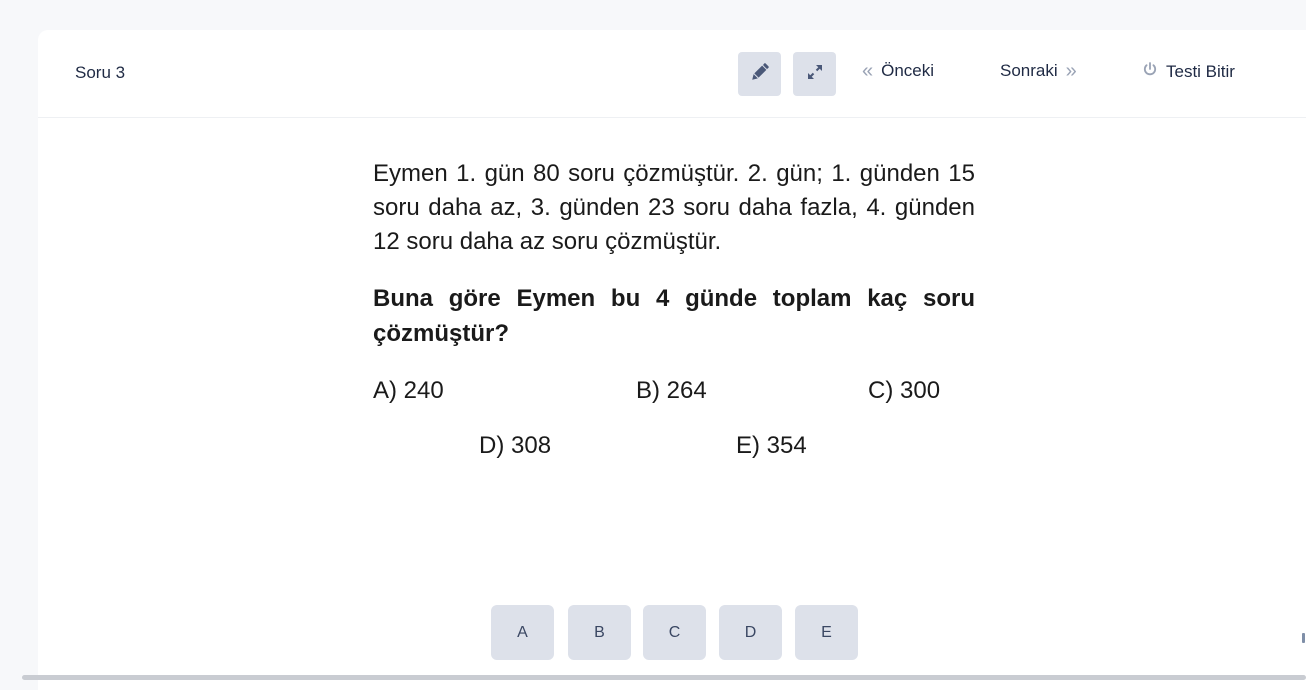  Describe the element at coordinates (672, 74) in the screenshot. I see `question-header: Soru 3 « Önceki Sonraki » Testi Bitir` at that location.